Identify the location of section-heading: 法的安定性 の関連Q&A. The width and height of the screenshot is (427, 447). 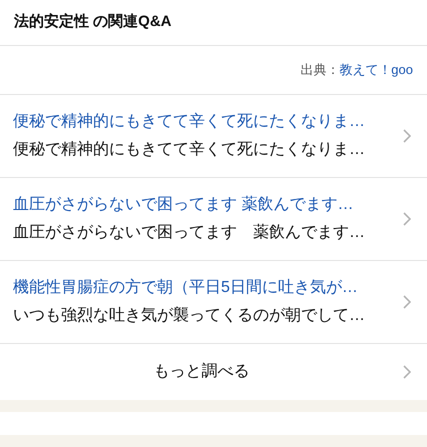
(93, 22).